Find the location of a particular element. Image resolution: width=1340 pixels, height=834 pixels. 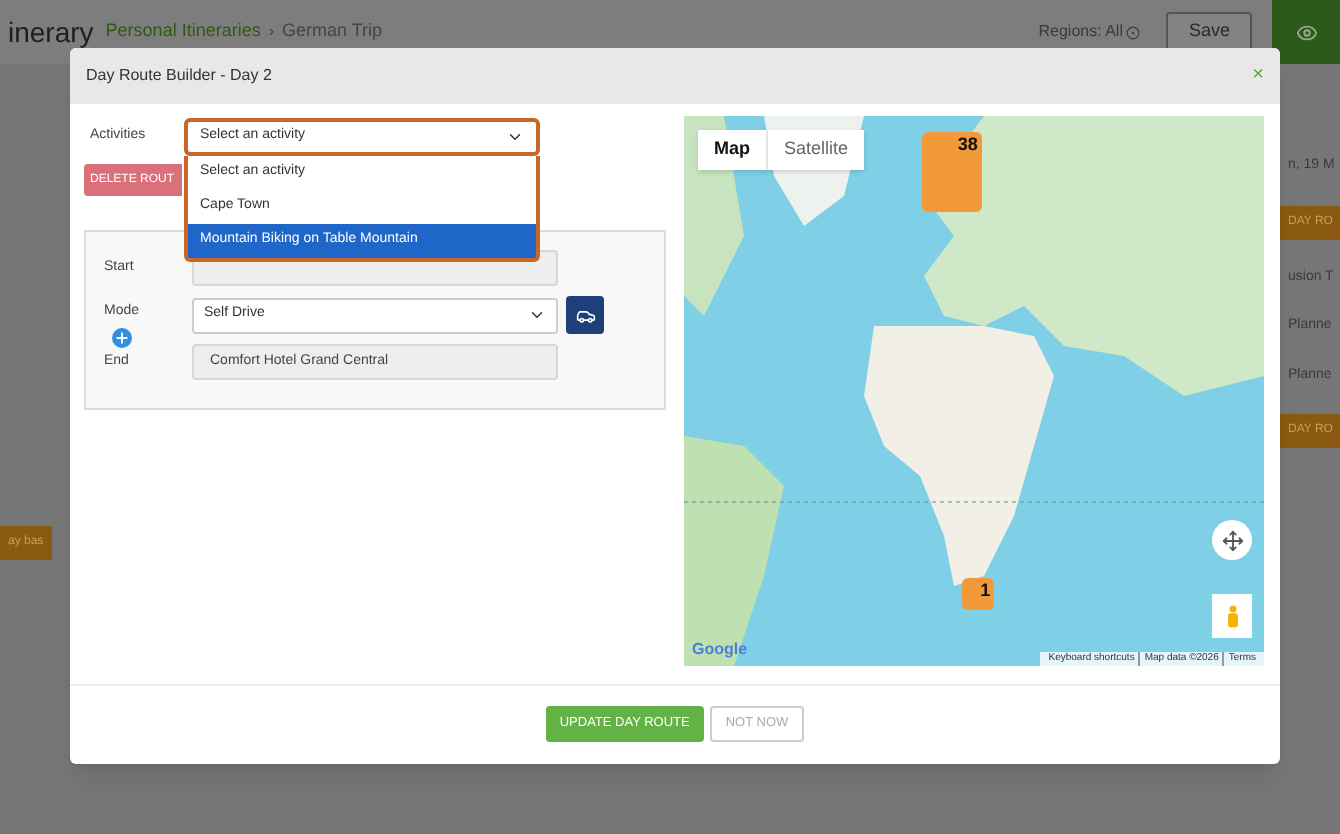

plus-icon is located at coordinates (122, 337).